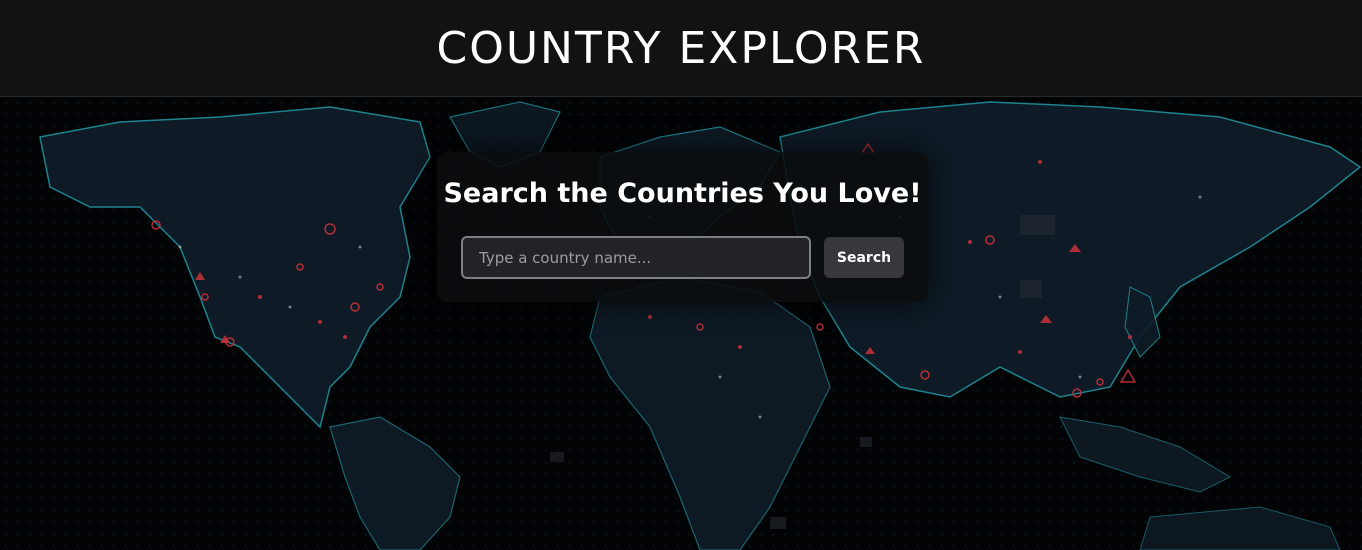 This screenshot has width=1362, height=550. I want to click on search-heading: Search the Countries You Love!, so click(682, 193).